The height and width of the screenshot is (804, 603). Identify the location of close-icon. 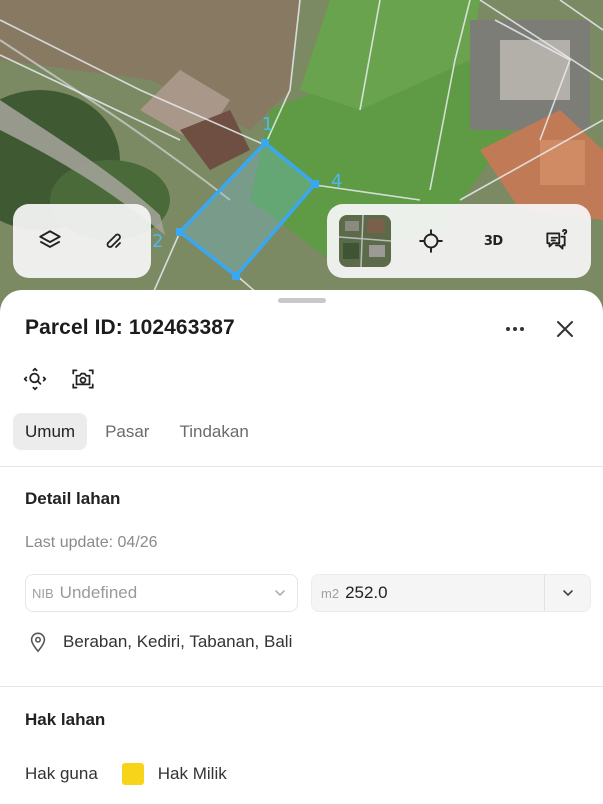
(565, 329).